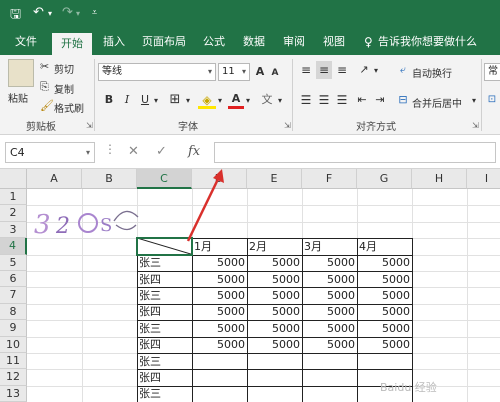 The image size is (500, 402). Describe the element at coordinates (492, 100) in the screenshot. I see `accounting-format-icon: ⊡` at that location.